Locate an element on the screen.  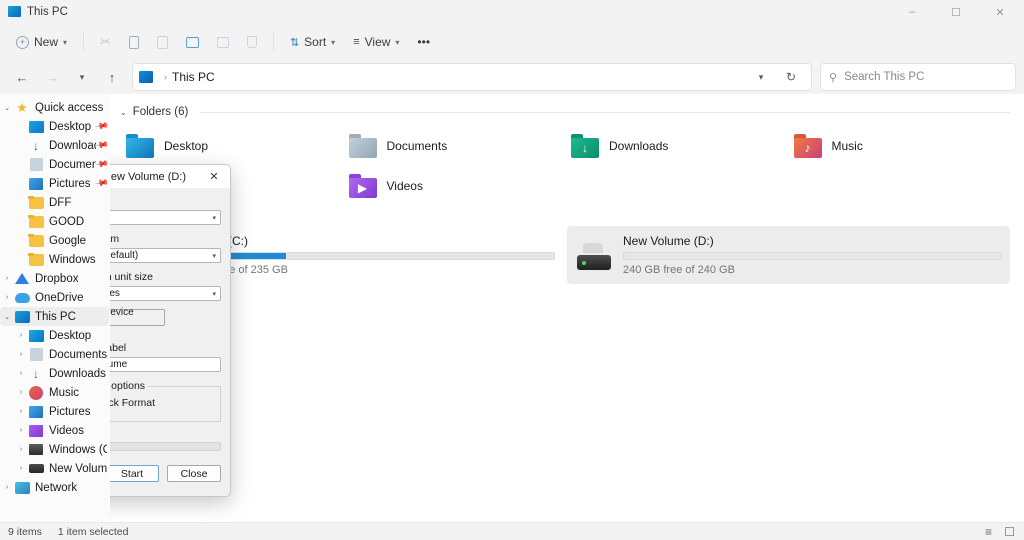
breadcrumb-this-pc: This PC is located at coordinates (193, 77).